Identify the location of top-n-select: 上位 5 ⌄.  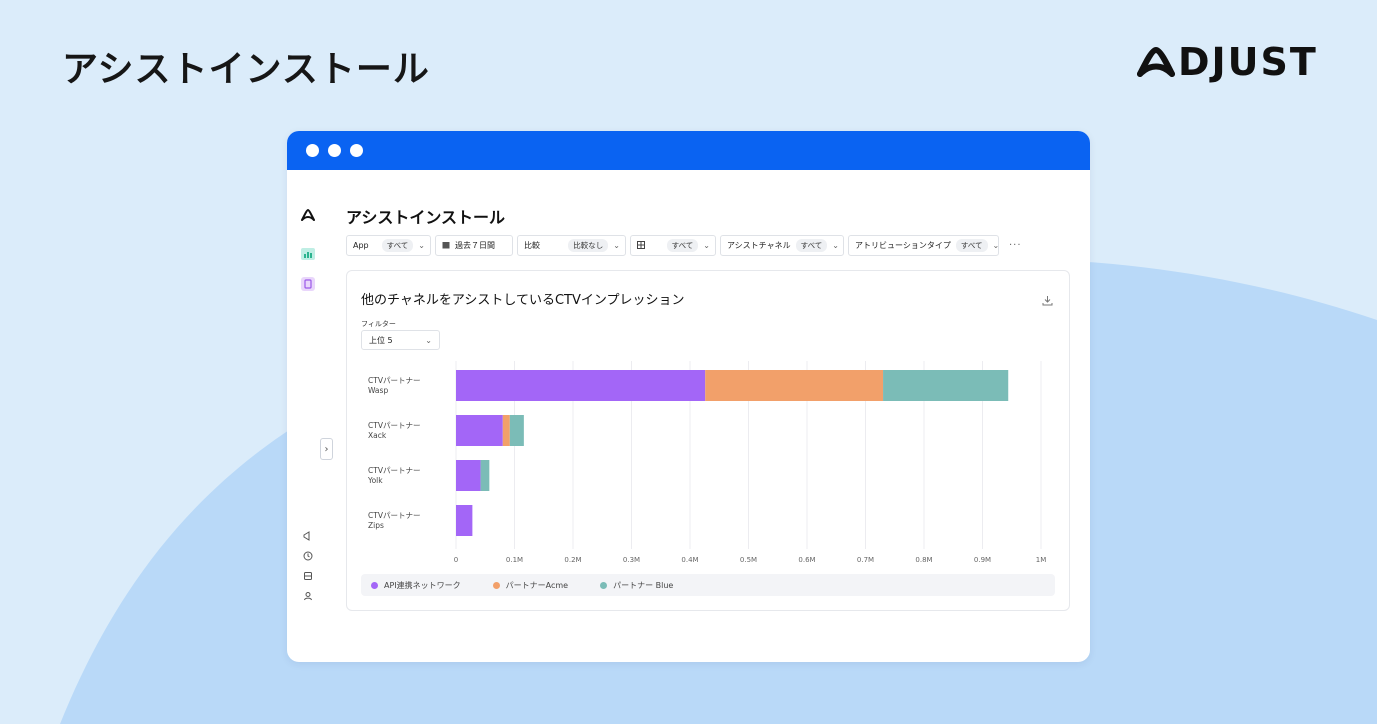
(400, 340).